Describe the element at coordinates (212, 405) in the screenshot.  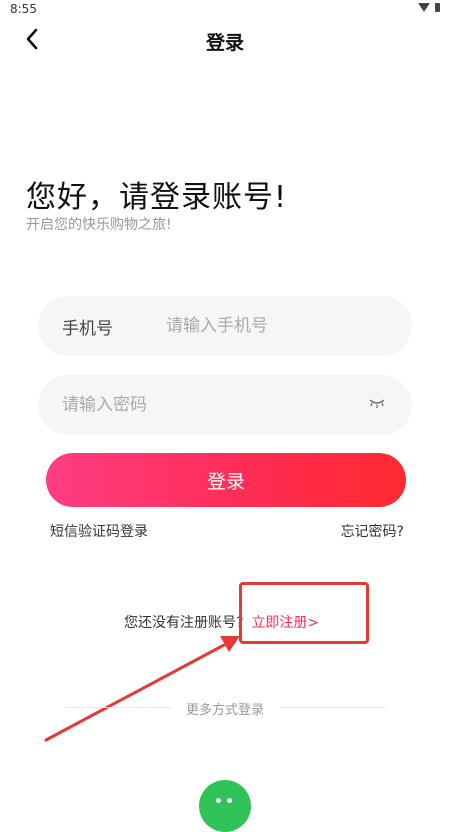
I see `password-input` at that location.